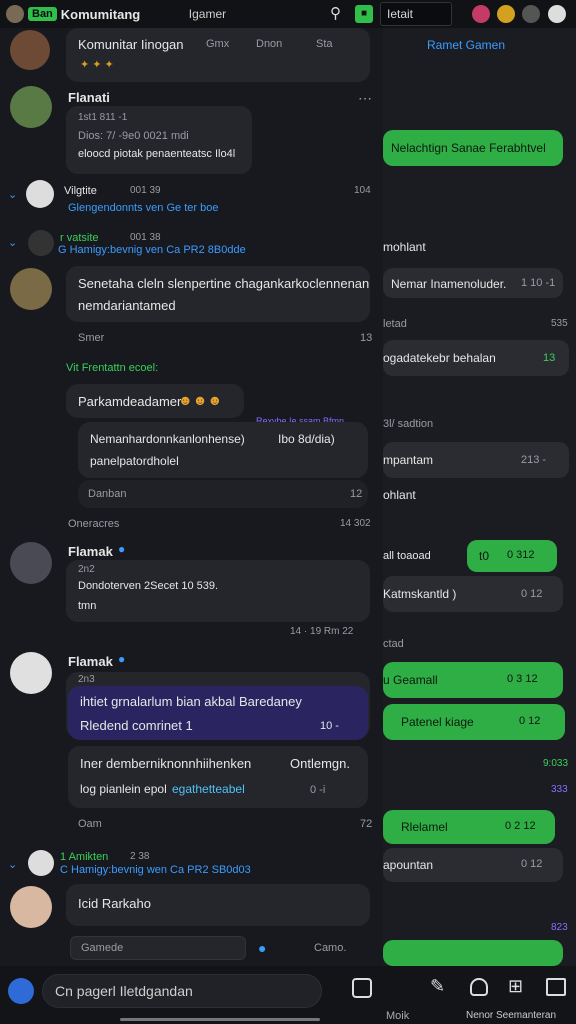 The height and width of the screenshot is (1024, 576). What do you see at coordinates (152, 250) in the screenshot?
I see `thread-link: G Hamigy:bevnig ven Ca PR2 8B0dde` at bounding box center [152, 250].